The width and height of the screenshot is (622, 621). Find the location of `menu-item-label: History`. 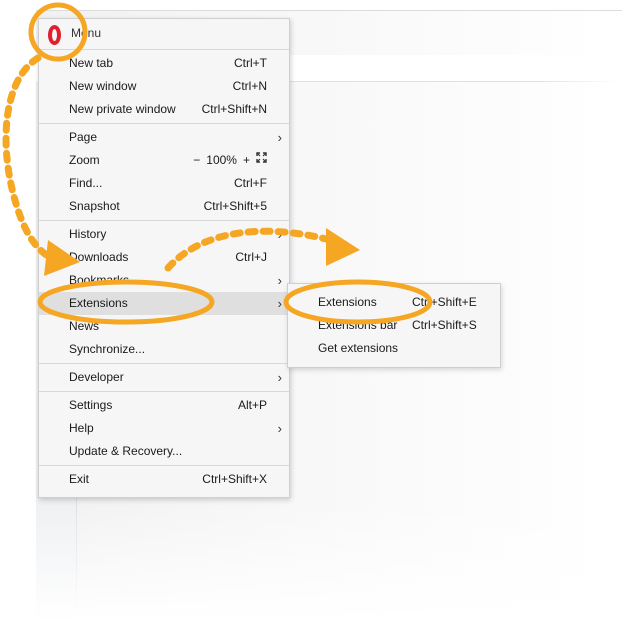

menu-item-label: History is located at coordinates (88, 234).